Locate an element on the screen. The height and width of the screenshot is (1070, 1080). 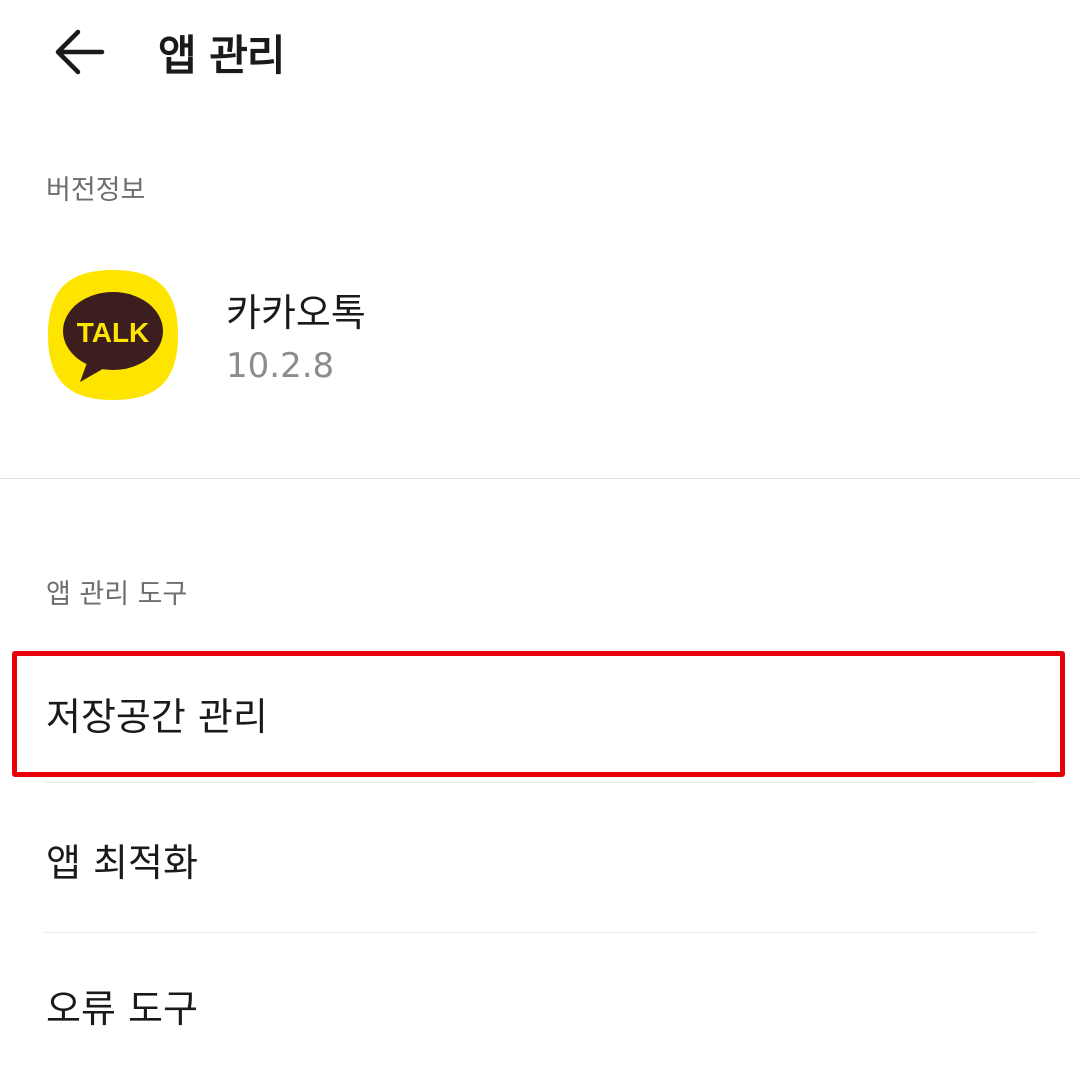
top-app-bar: 앱 관리 is located at coordinates (540, 55).